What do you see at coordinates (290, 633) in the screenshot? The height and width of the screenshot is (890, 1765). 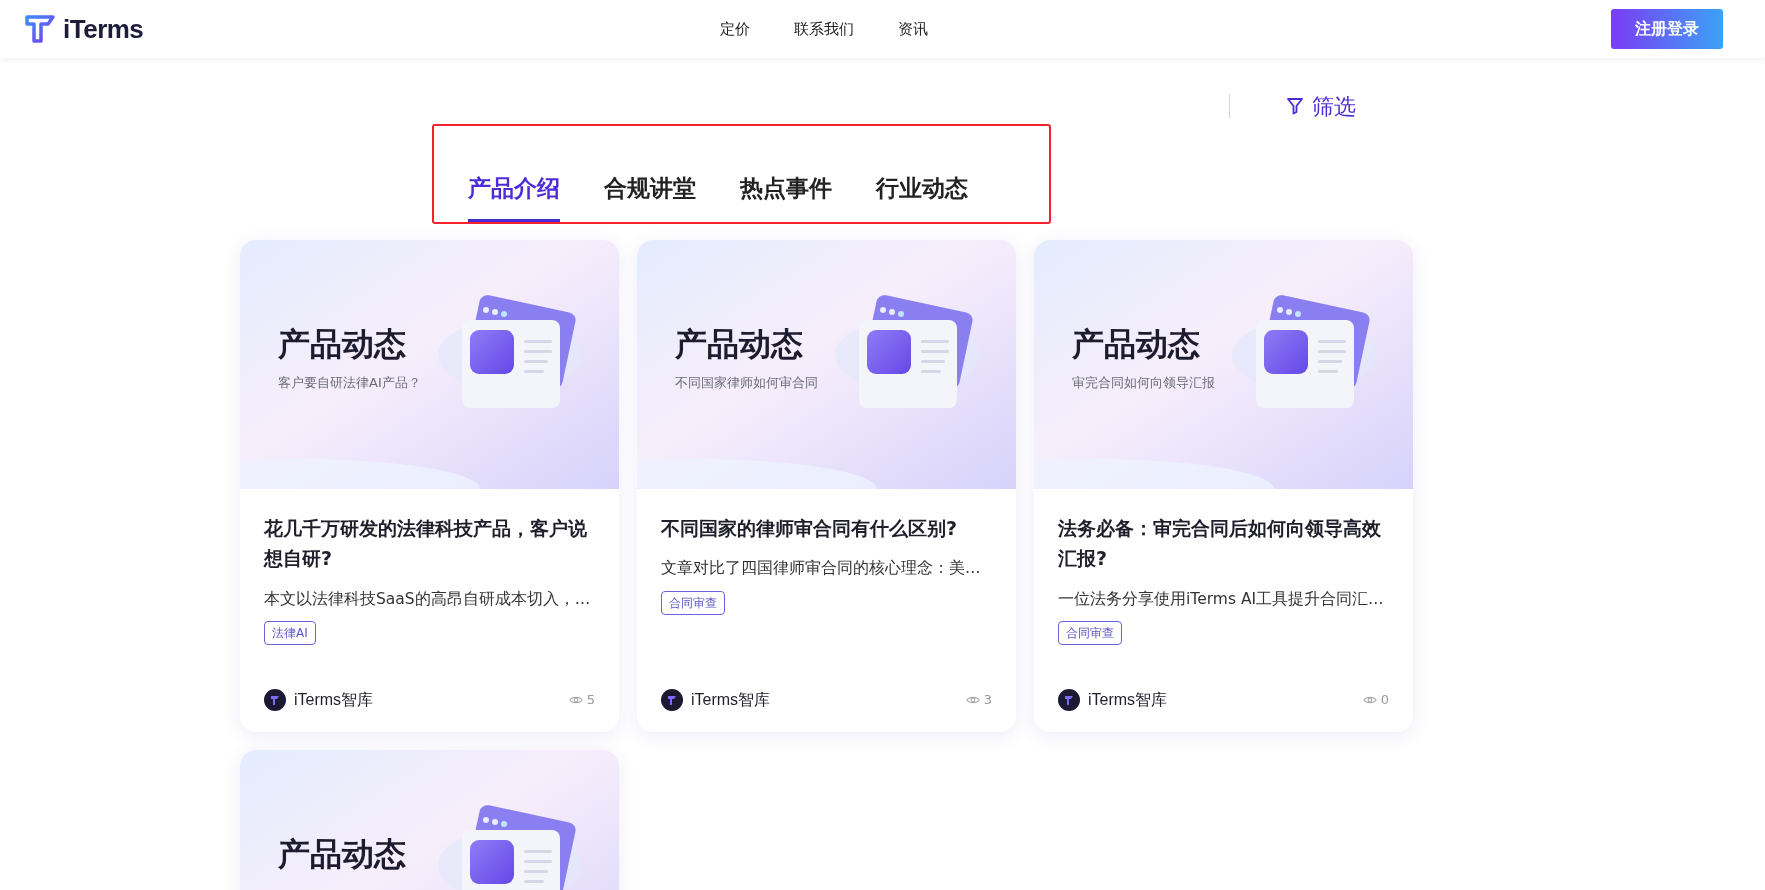 I see `tag: 法律AI` at bounding box center [290, 633].